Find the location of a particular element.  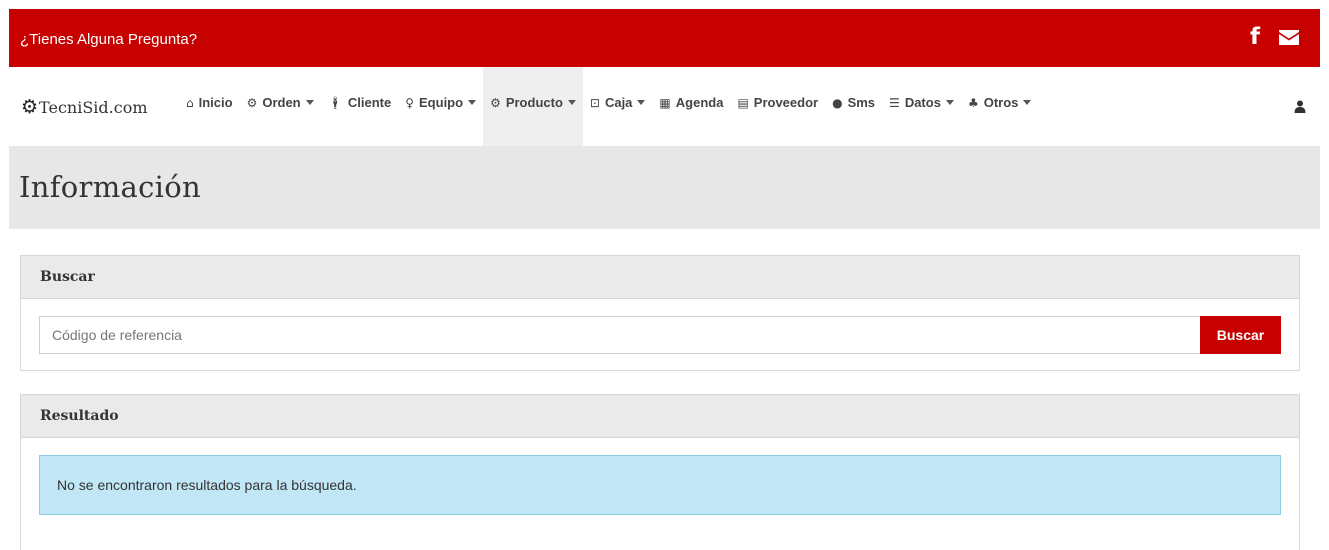

home-icon: ⌂ is located at coordinates (190, 102).